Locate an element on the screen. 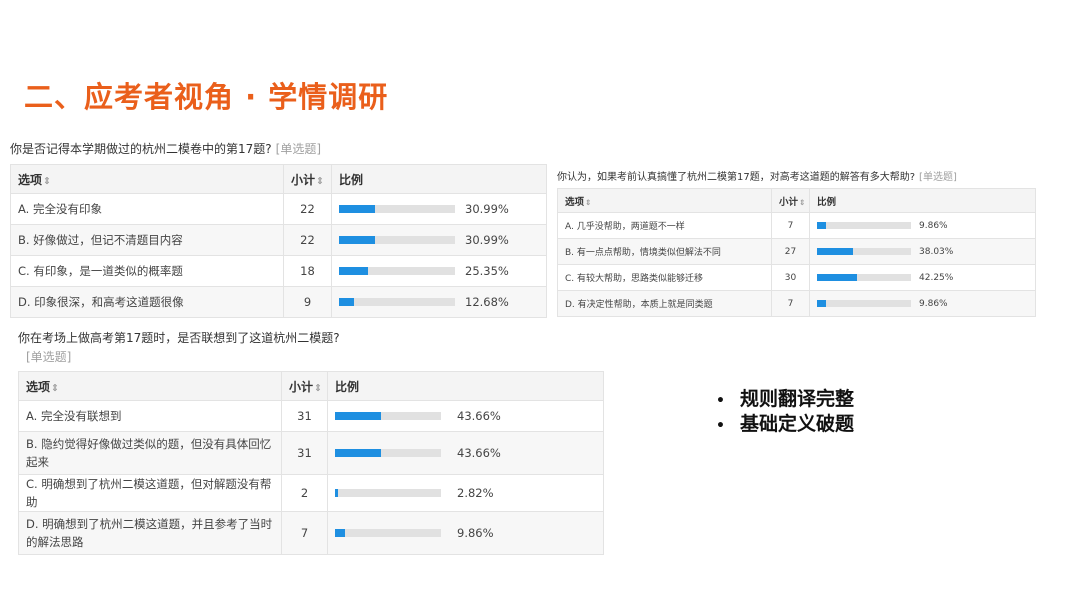 This screenshot has height=608, width=1080. option-label: C. 有印象，是一道类似的概率题 is located at coordinates (147, 271).